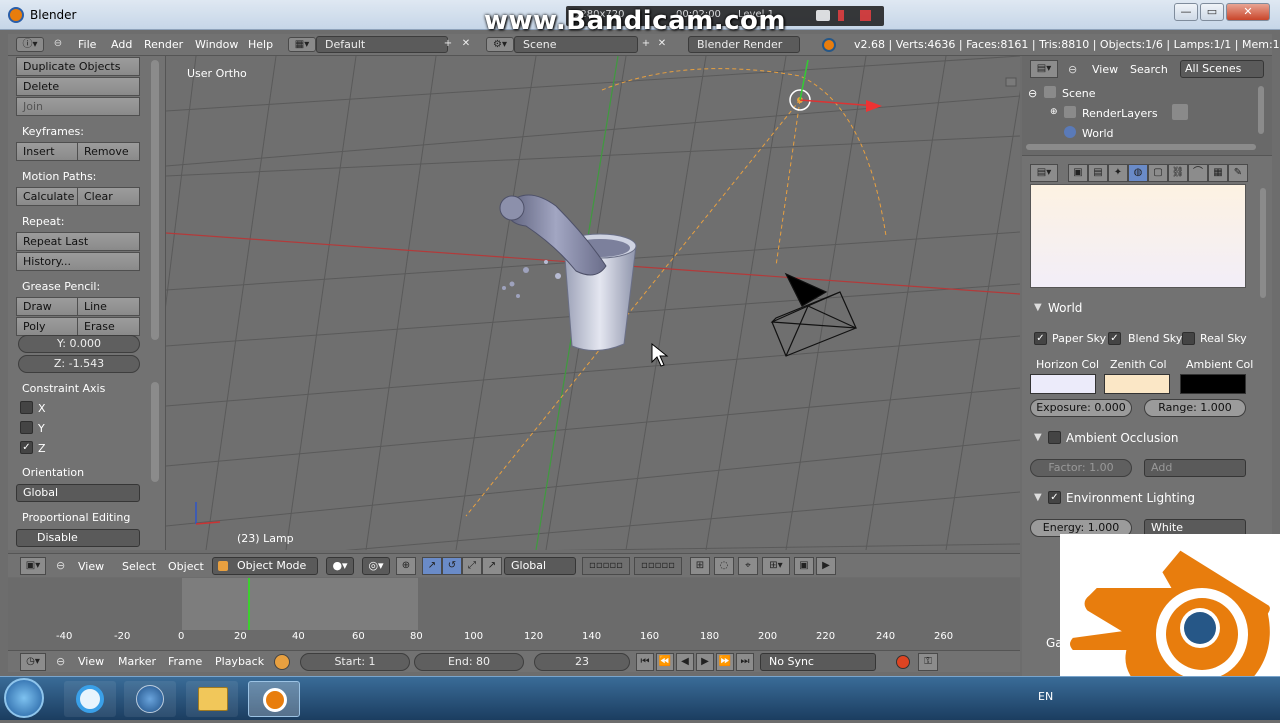 The image size is (1280, 723). What do you see at coordinates (1222, 69) in the screenshot?
I see `outliner-filter-select: All Scenes` at bounding box center [1222, 69].